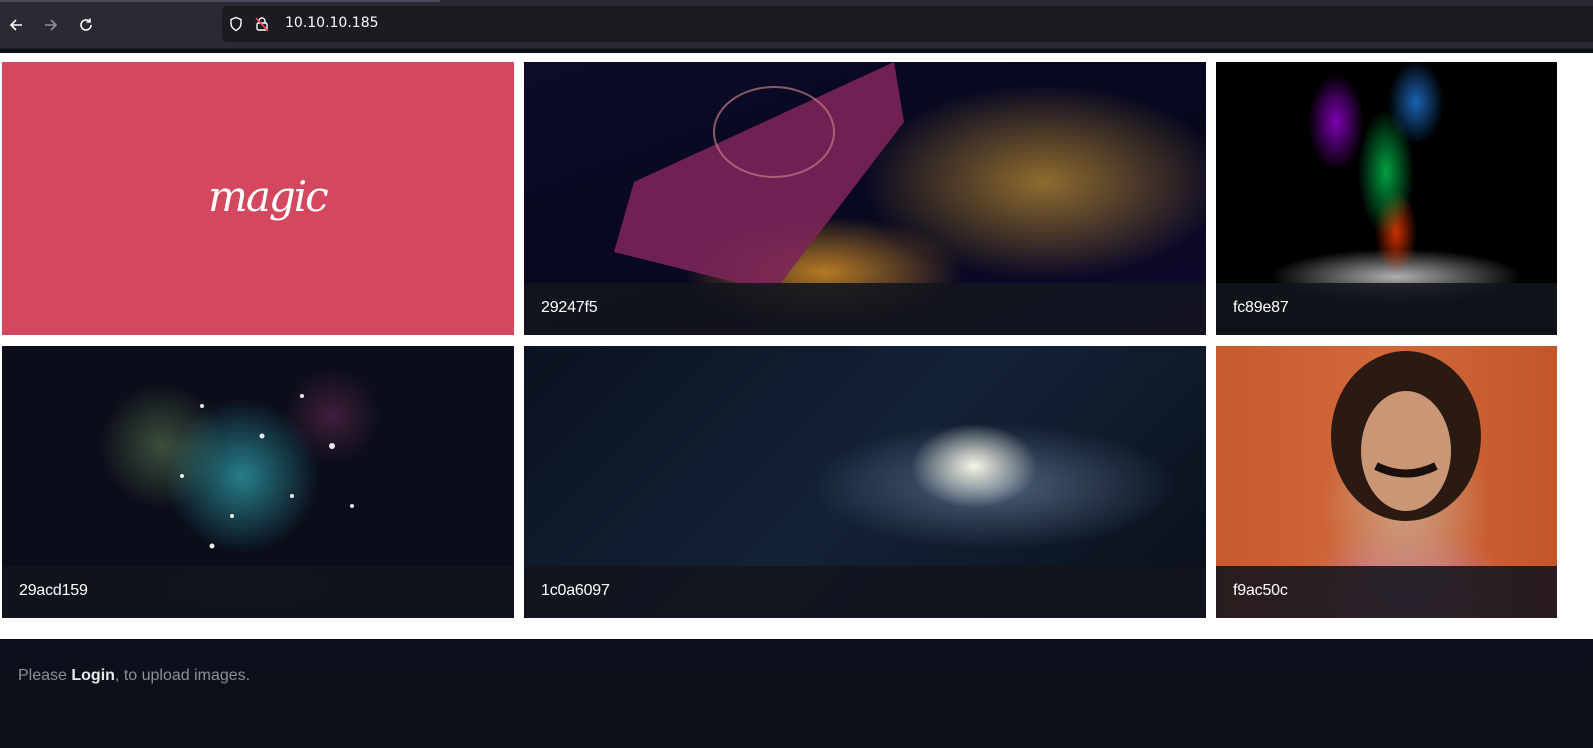 Image resolution: width=1593 pixels, height=748 pixels. Describe the element at coordinates (1261, 307) in the screenshot. I see `tile-caption-text: fc89e87` at that location.